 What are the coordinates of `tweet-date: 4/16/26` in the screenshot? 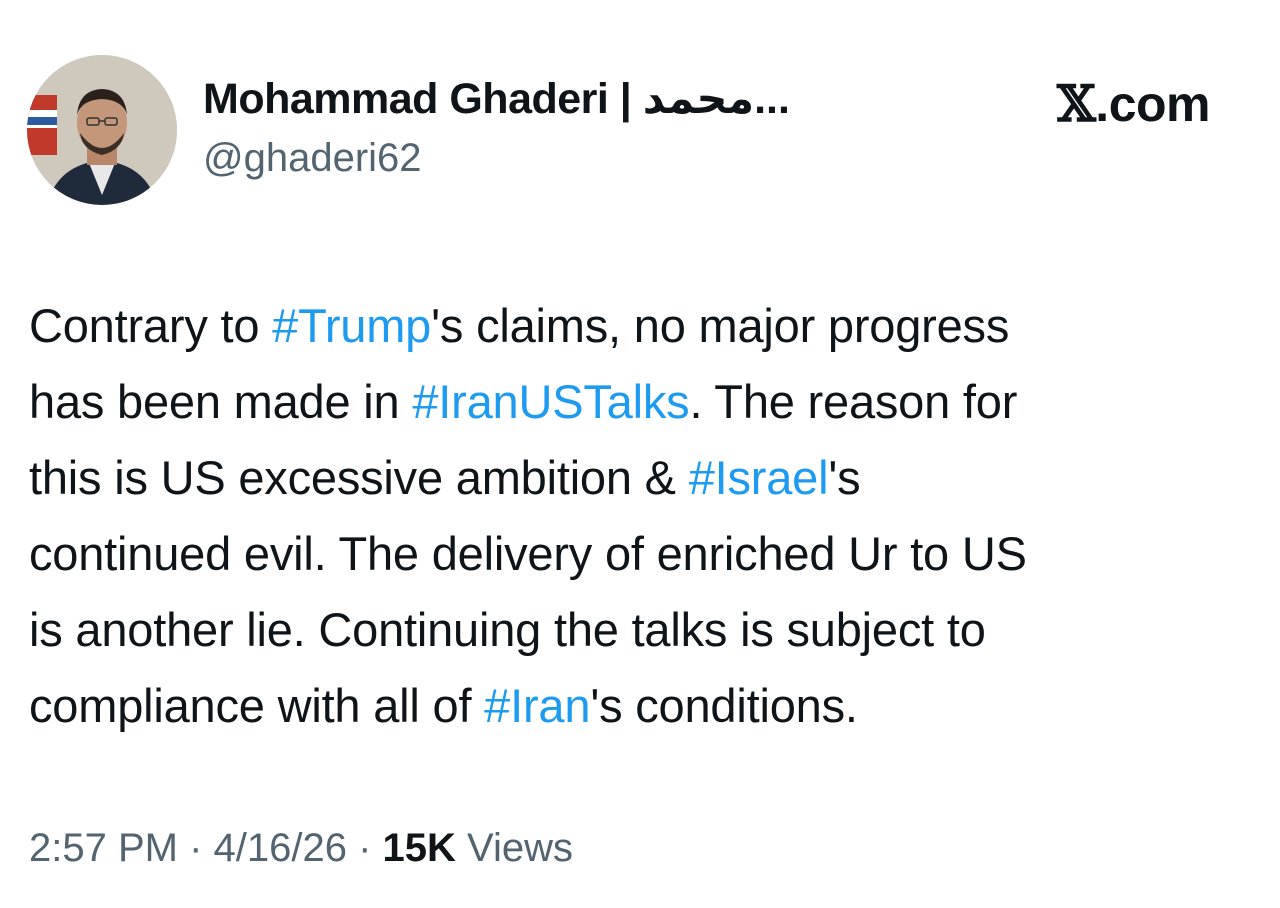 It's located at (280, 848).